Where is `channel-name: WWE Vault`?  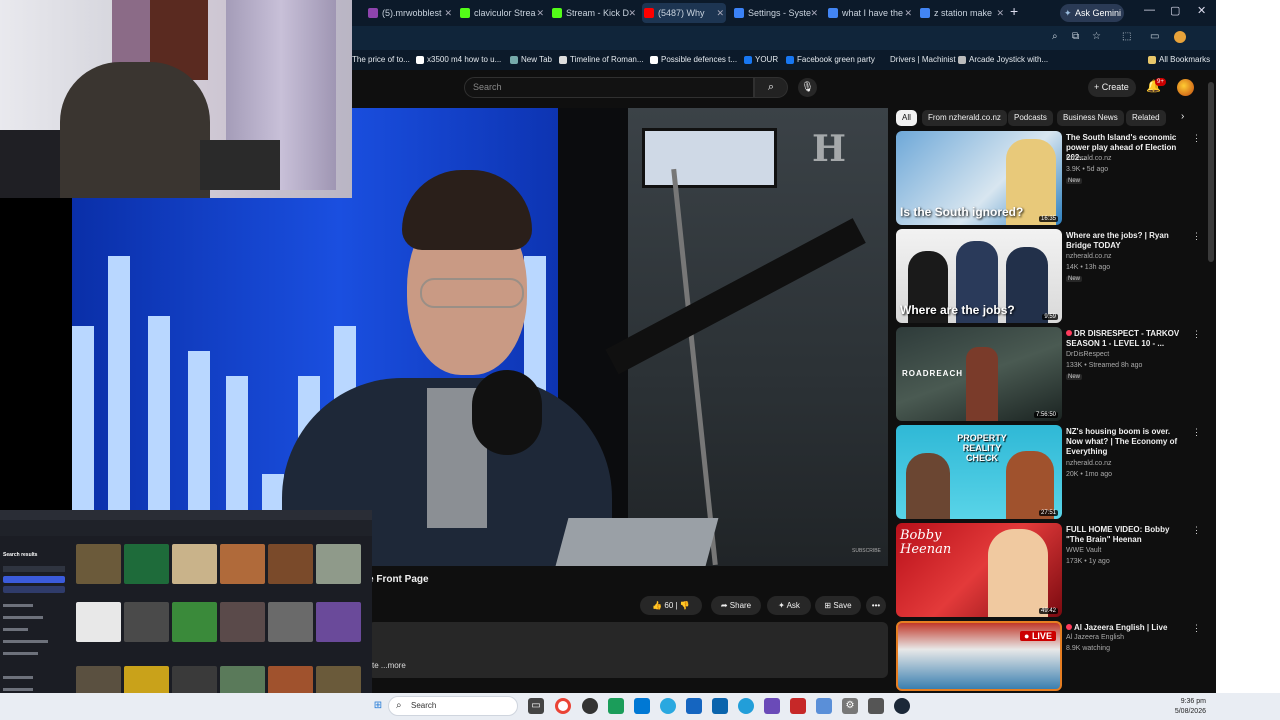 channel-name: WWE Vault is located at coordinates (1083, 550).